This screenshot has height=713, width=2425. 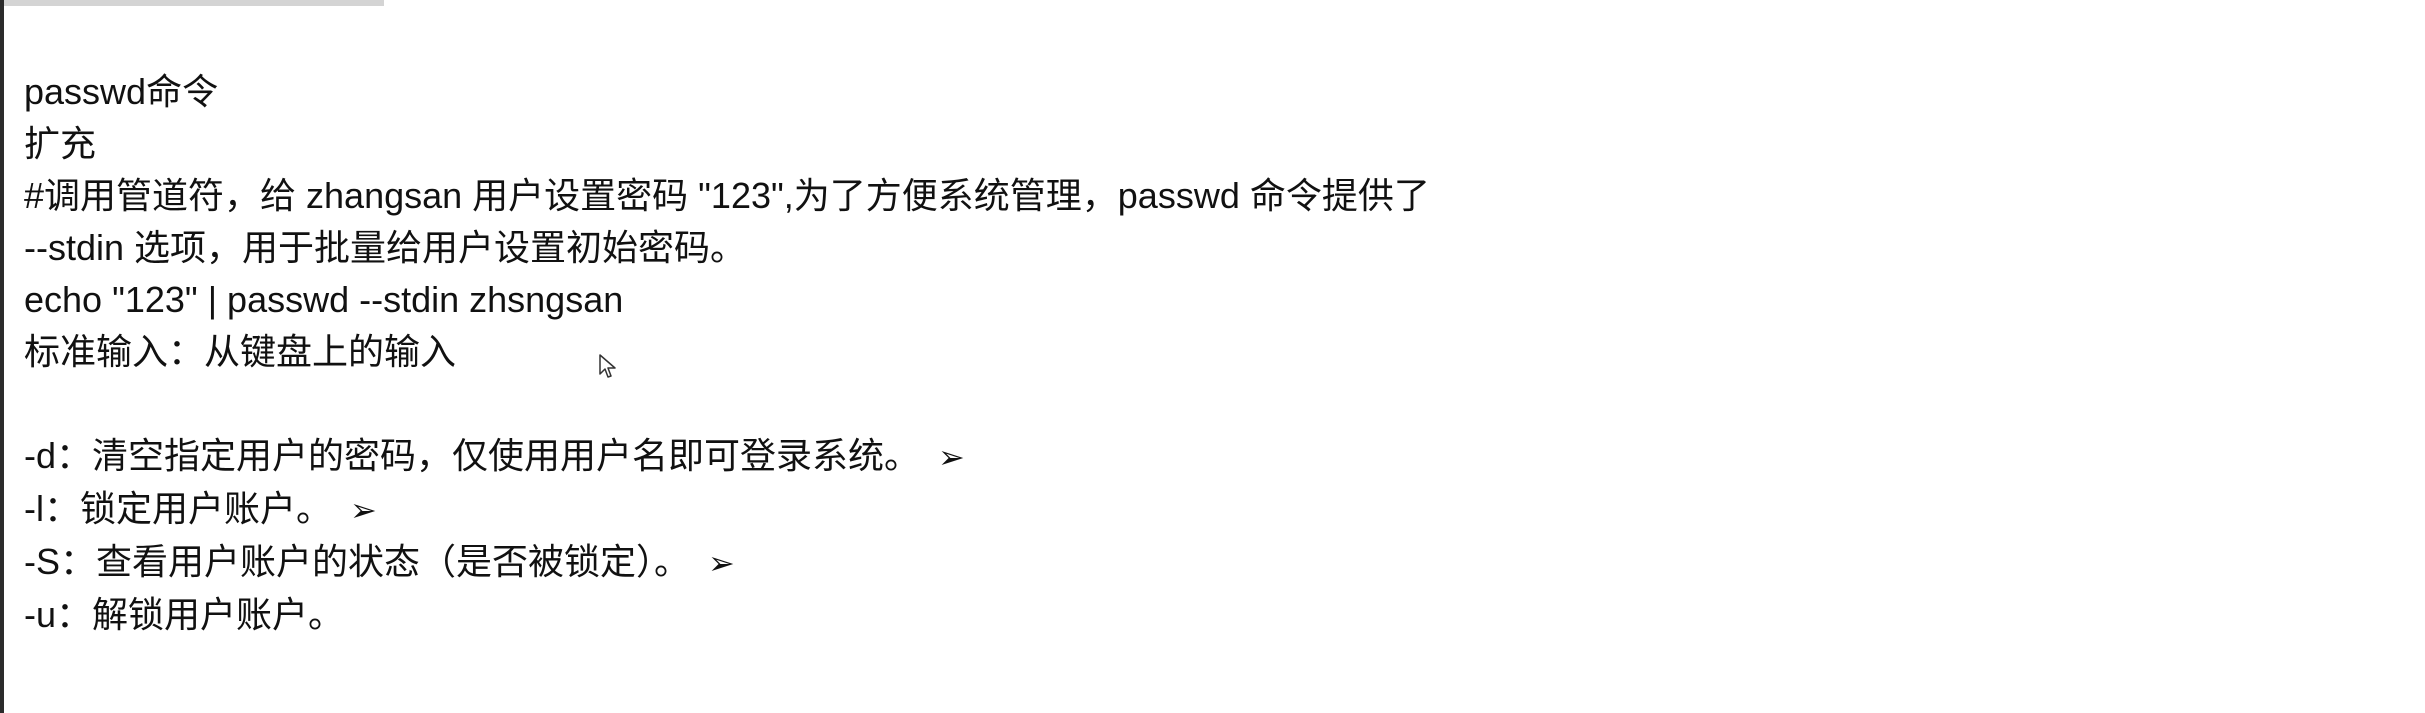 What do you see at coordinates (60, 143) in the screenshot?
I see `section-line: 扩充` at bounding box center [60, 143].